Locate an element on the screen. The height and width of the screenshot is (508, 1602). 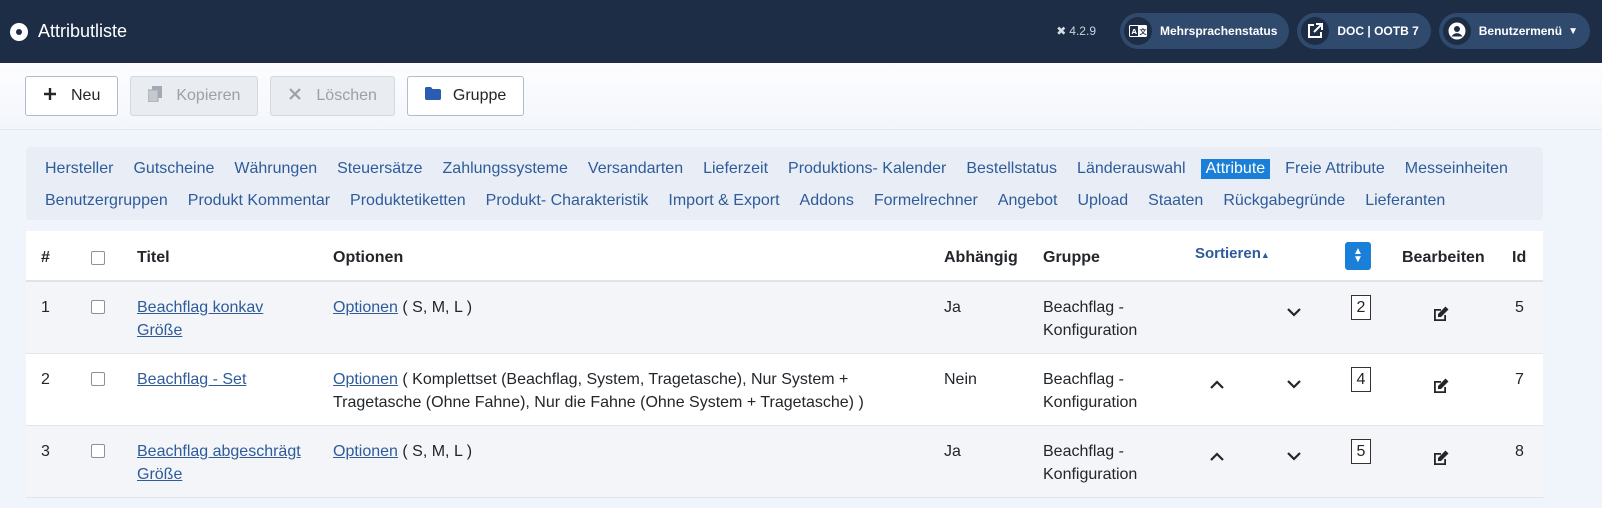
sort-arrows-icon: ▲ ▼ is located at coordinates (1358, 255).